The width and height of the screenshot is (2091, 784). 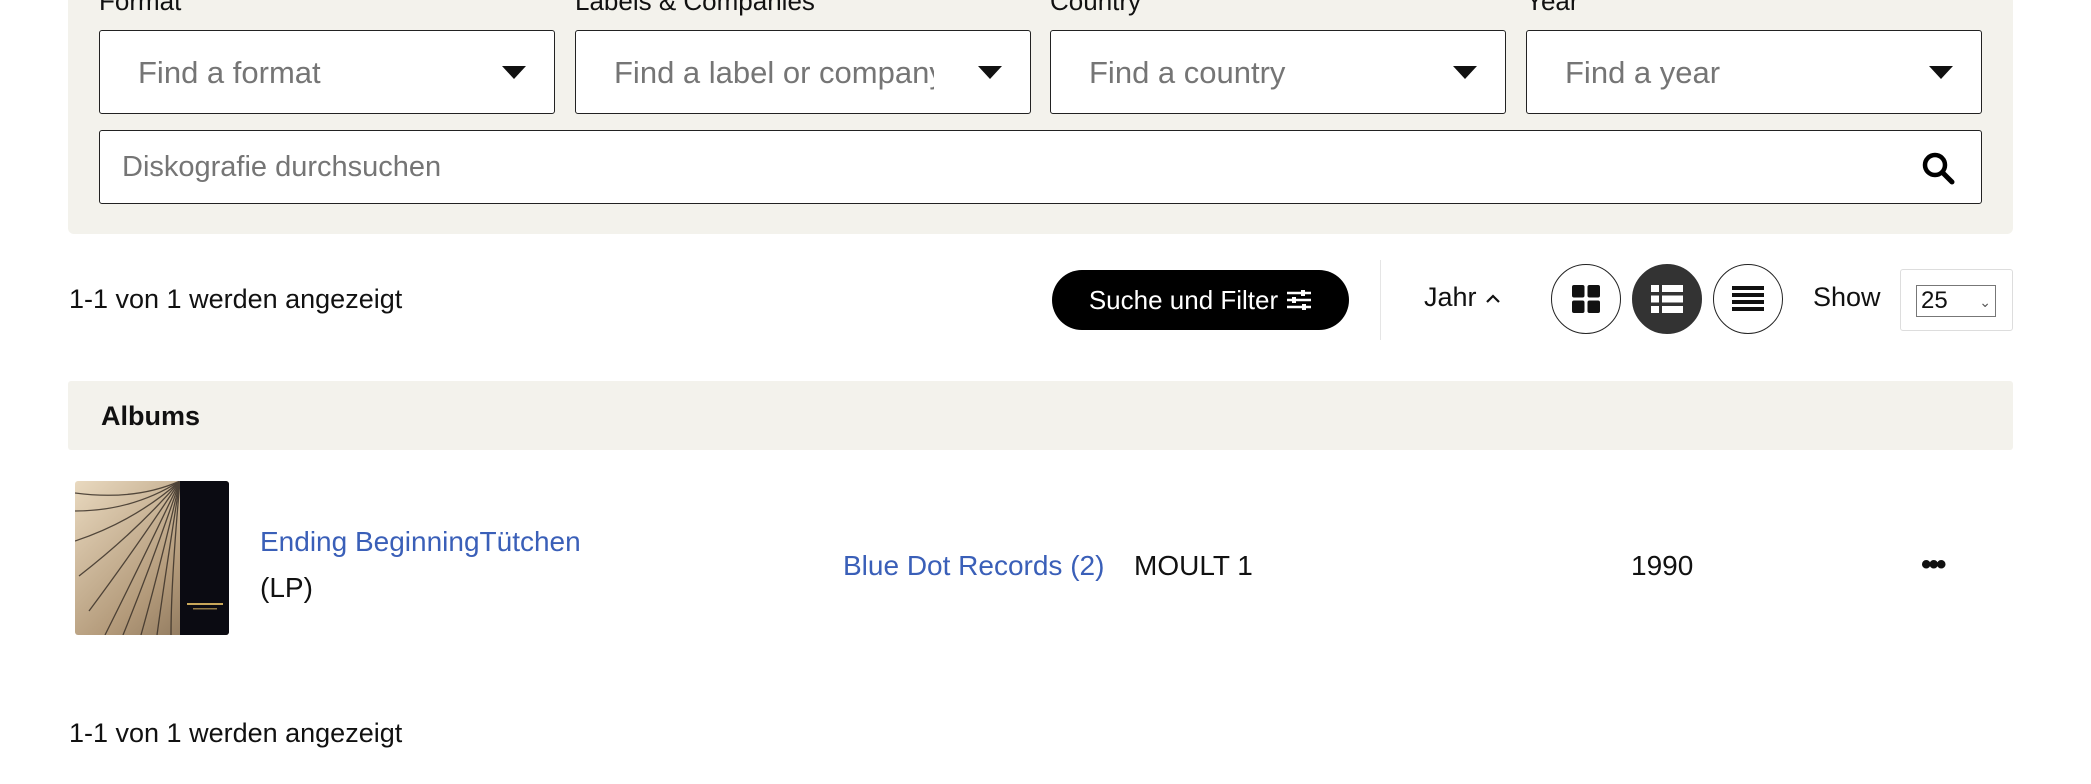 I want to click on country-select: Find a country, so click(x=1278, y=72).